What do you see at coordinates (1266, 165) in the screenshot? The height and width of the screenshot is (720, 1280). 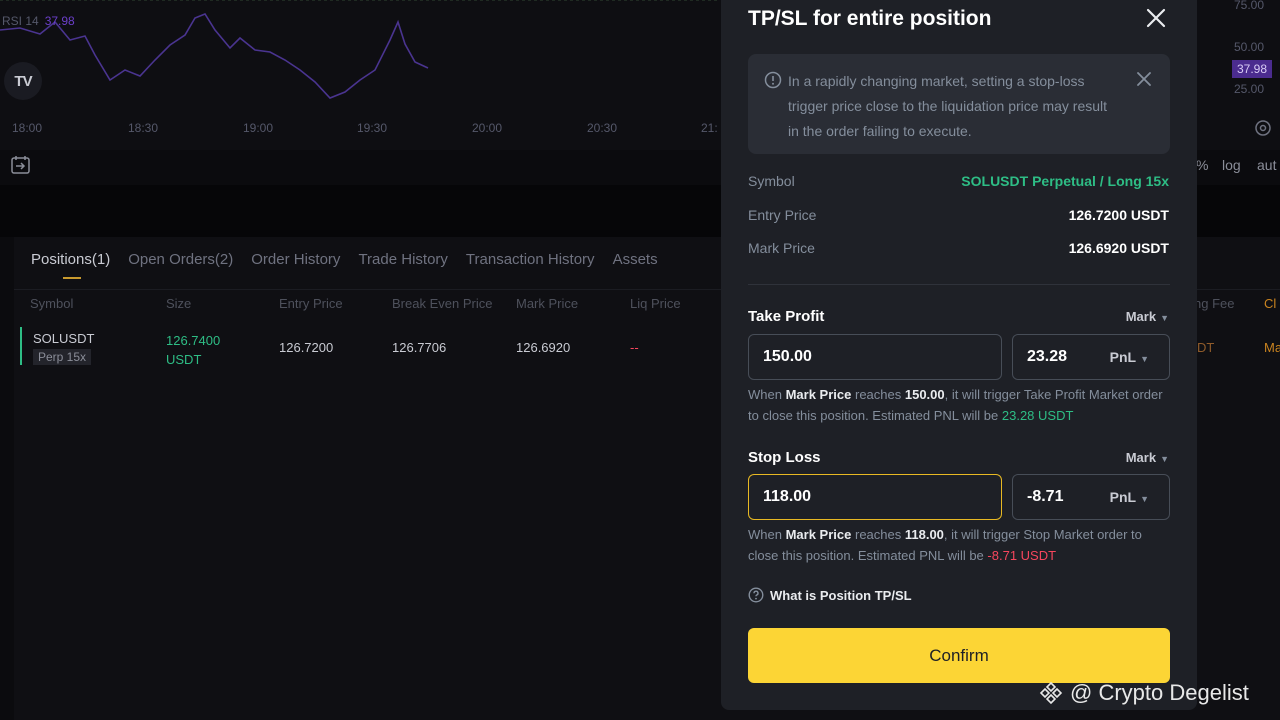 I see `auto-scale-toggle: aut` at bounding box center [1266, 165].